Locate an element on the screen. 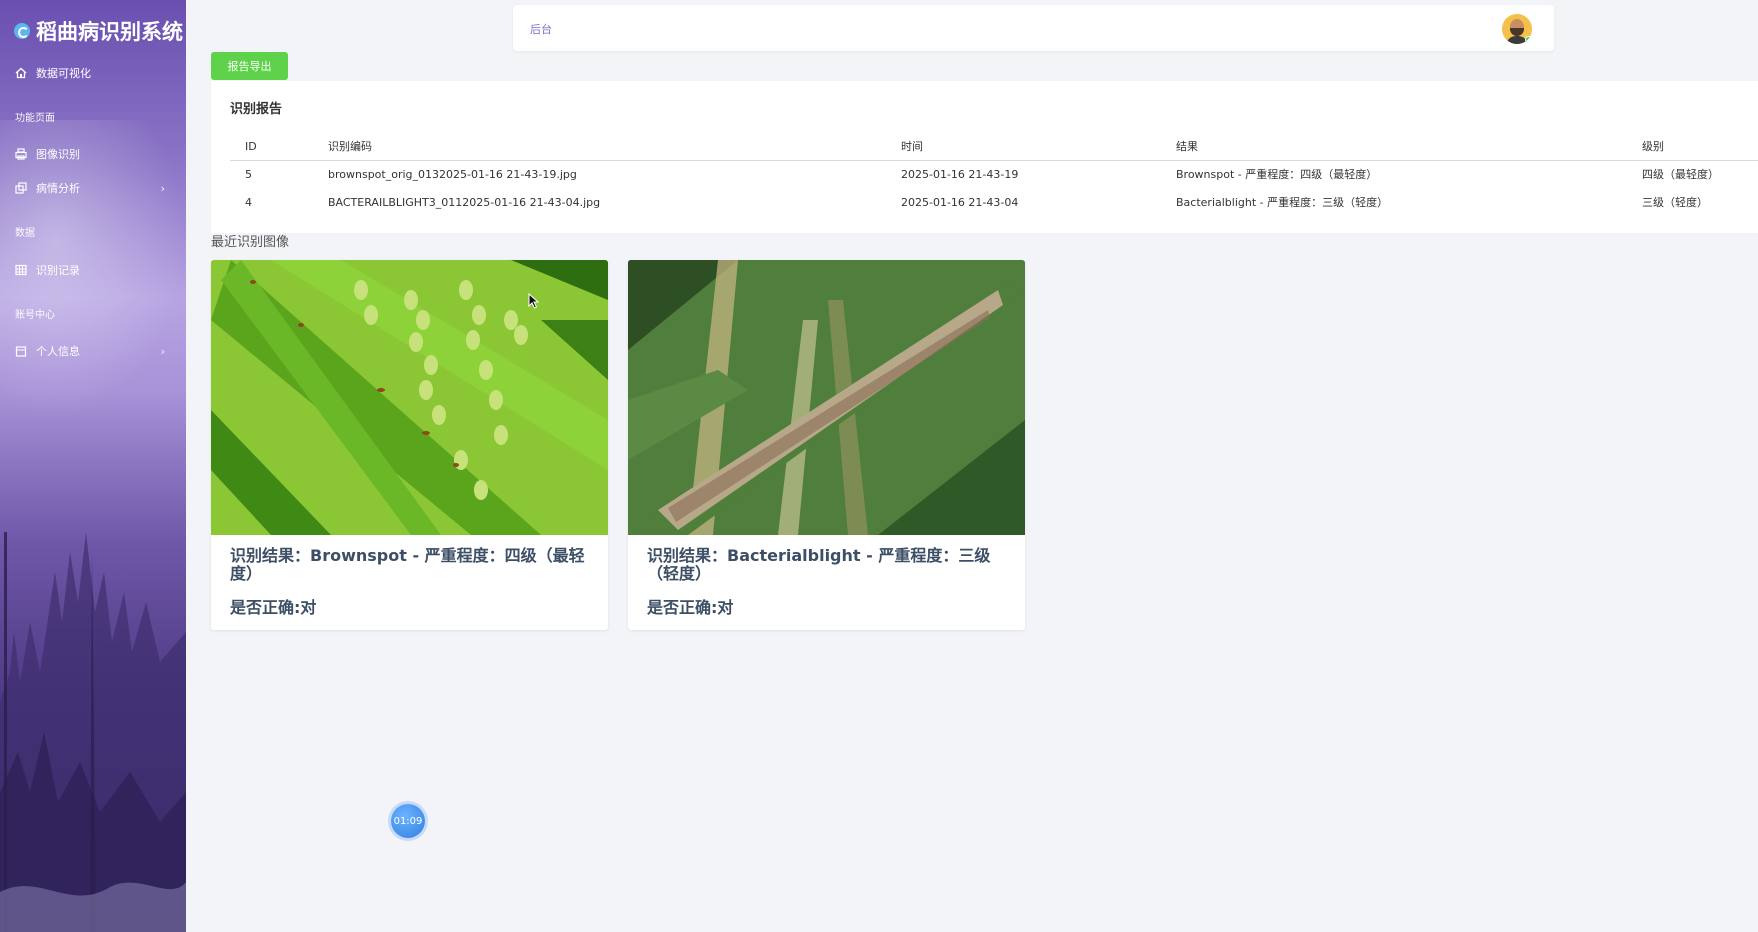 The height and width of the screenshot is (932, 1758). sidebar-group-account-center: 账号中心 is located at coordinates (35, 315).